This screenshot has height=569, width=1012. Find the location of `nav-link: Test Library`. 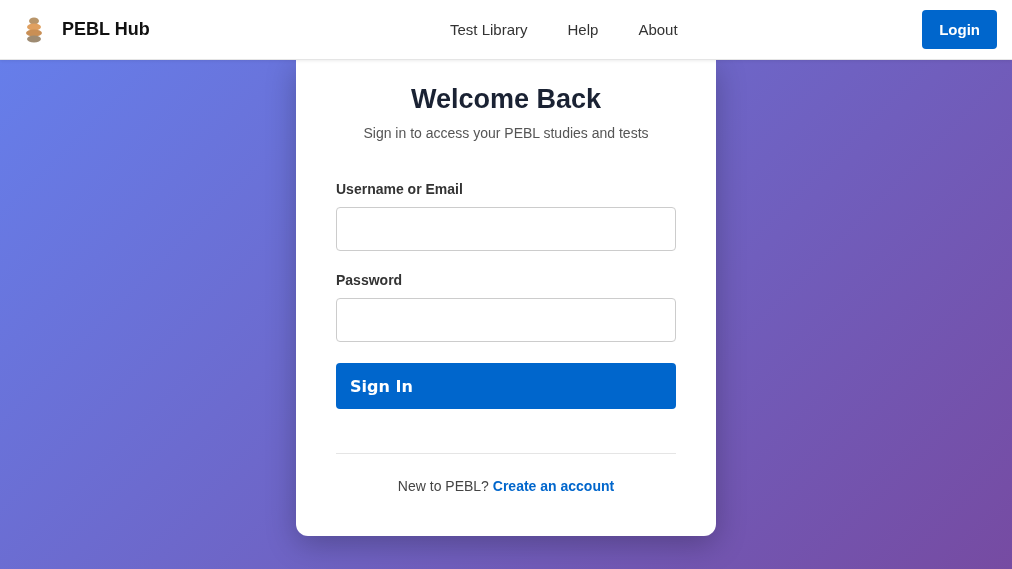

nav-link: Test Library is located at coordinates (489, 29).